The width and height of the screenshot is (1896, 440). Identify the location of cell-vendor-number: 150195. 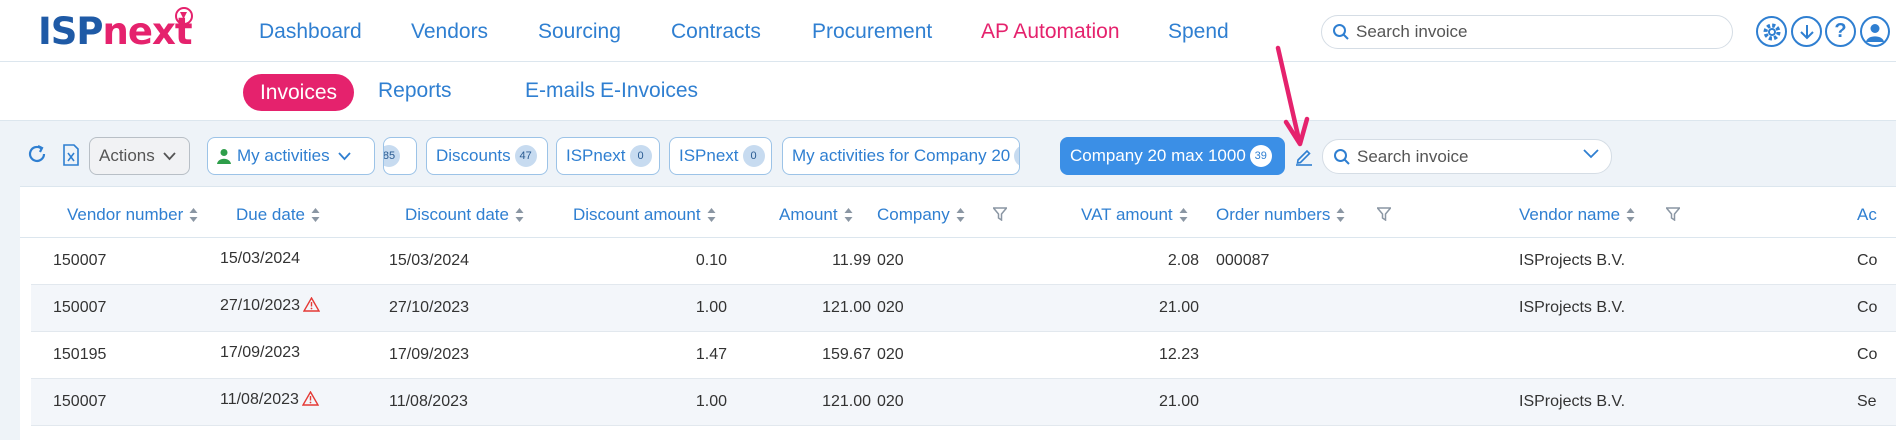
(80, 354).